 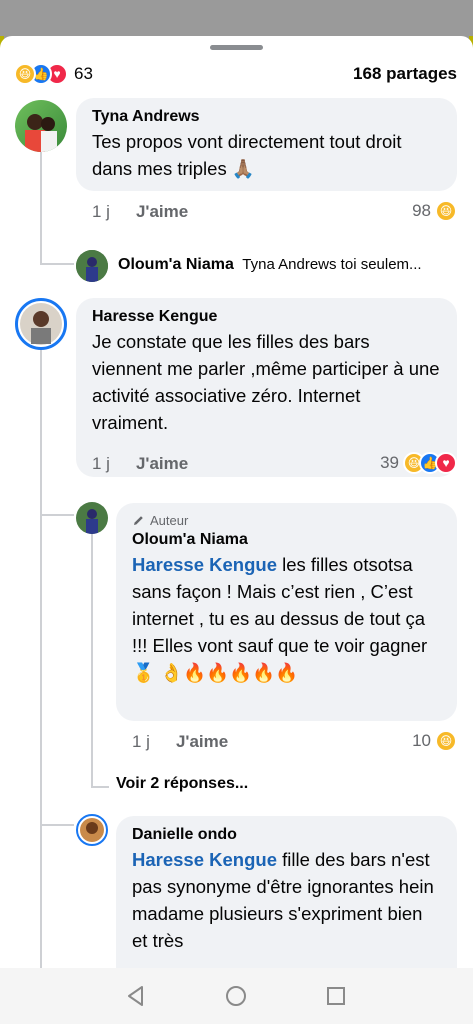 What do you see at coordinates (286, 835) in the screenshot?
I see `comment-author: Danielle ondo` at bounding box center [286, 835].